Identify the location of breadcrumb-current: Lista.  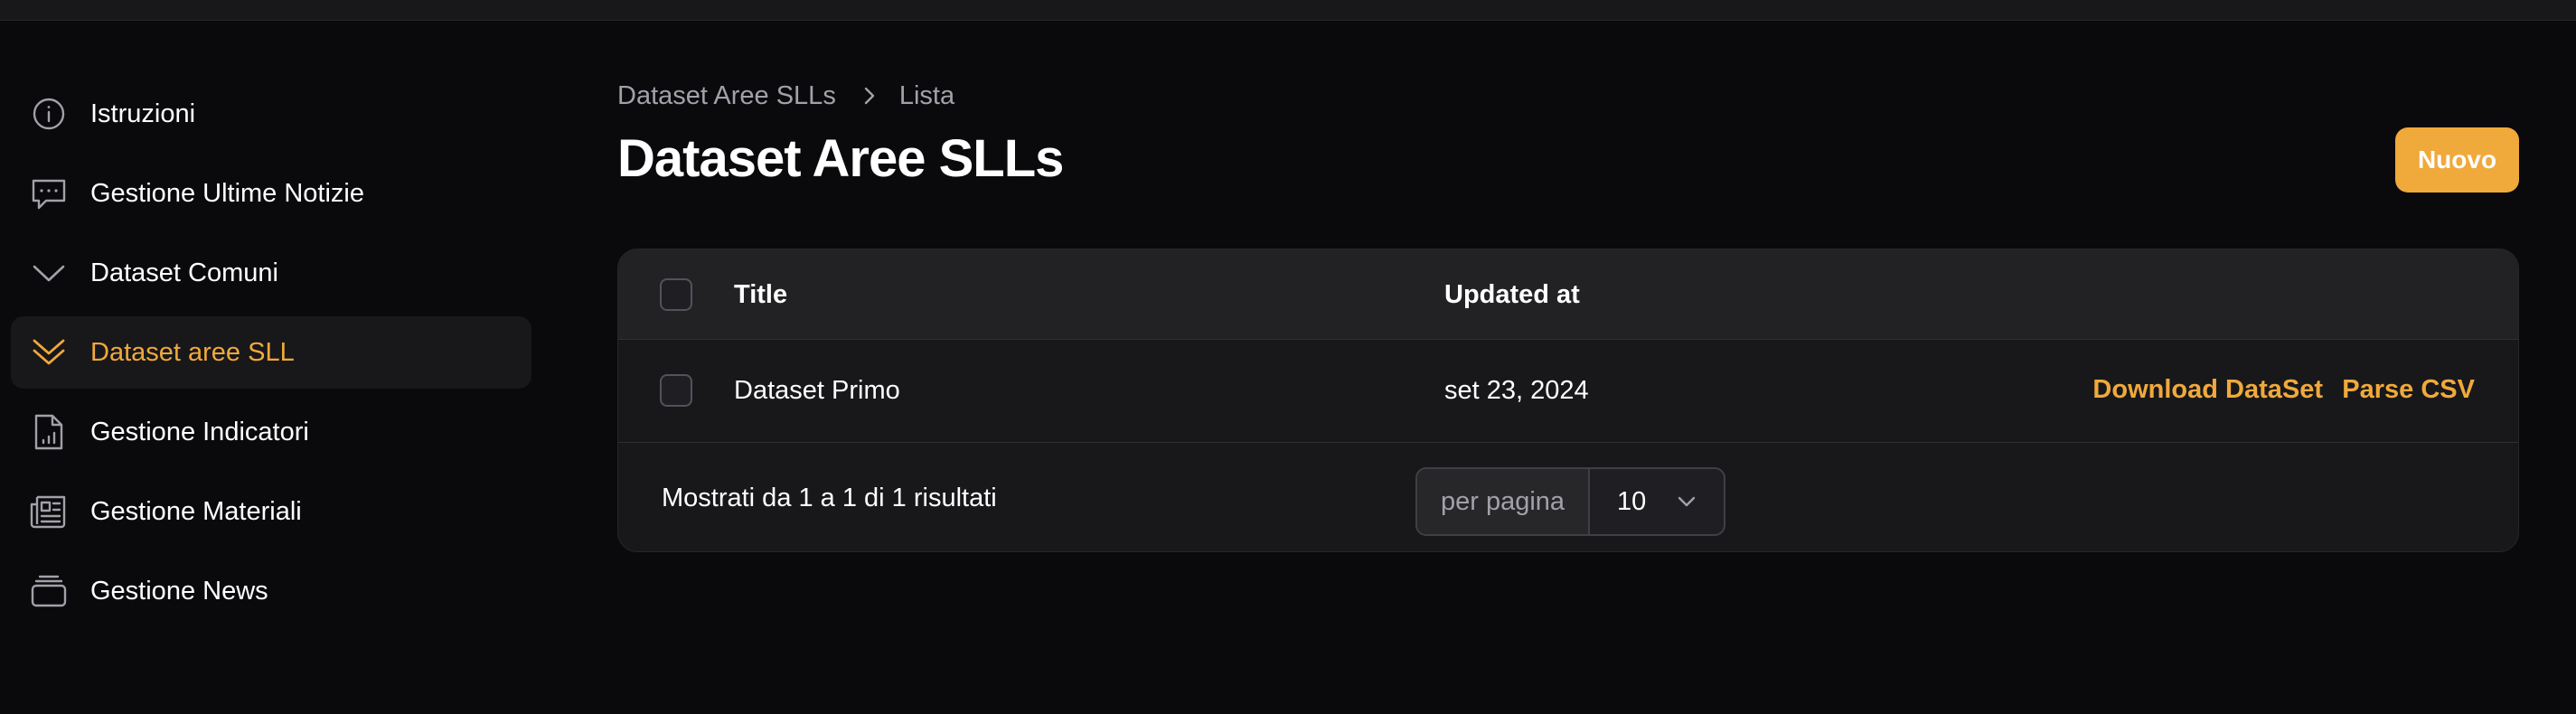
(926, 95).